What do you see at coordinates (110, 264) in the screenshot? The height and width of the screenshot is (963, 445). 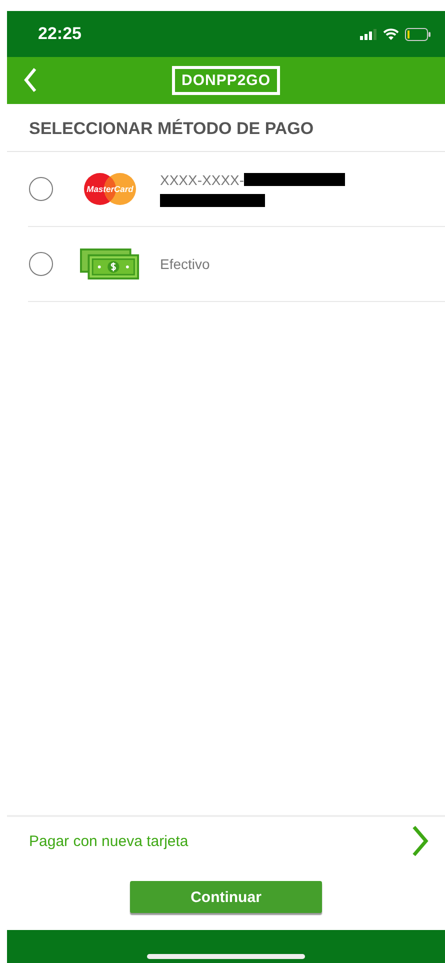 I see `banknotes-icon` at bounding box center [110, 264].